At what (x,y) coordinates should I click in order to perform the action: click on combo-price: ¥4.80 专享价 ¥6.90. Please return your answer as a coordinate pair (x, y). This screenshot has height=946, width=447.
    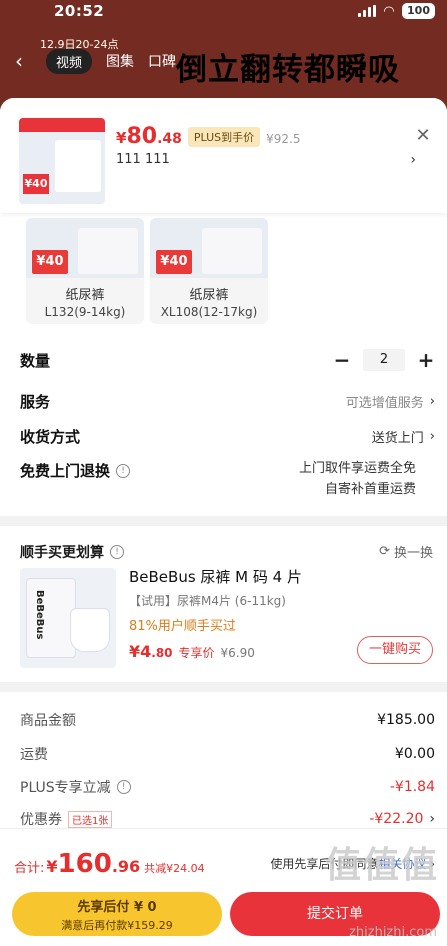
    Looking at the image, I should click on (192, 651).